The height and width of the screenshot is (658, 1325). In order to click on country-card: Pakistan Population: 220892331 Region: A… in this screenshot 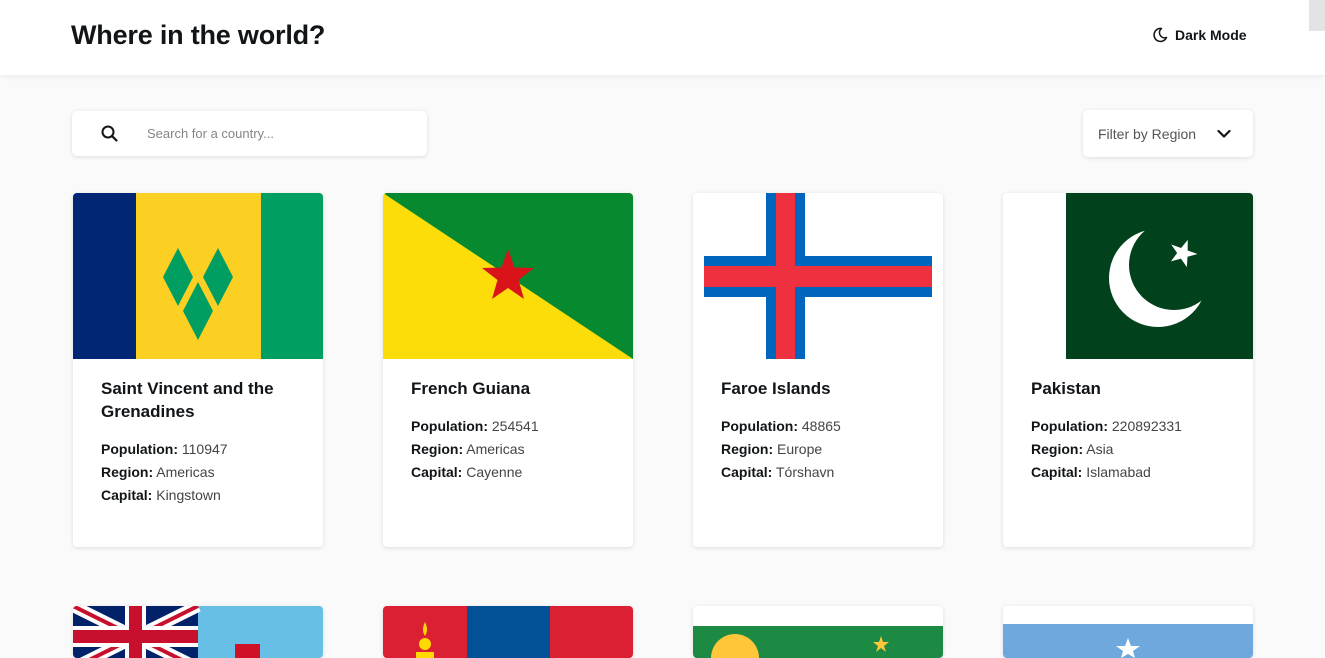, I will do `click(1128, 370)`.